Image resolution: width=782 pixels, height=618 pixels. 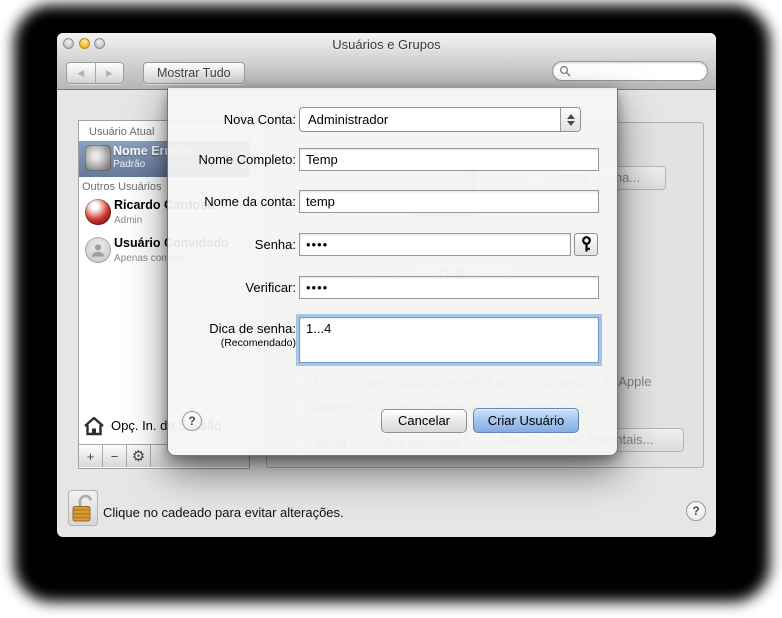 I want to click on section-other-users: Outros Usuários, so click(x=122, y=187).